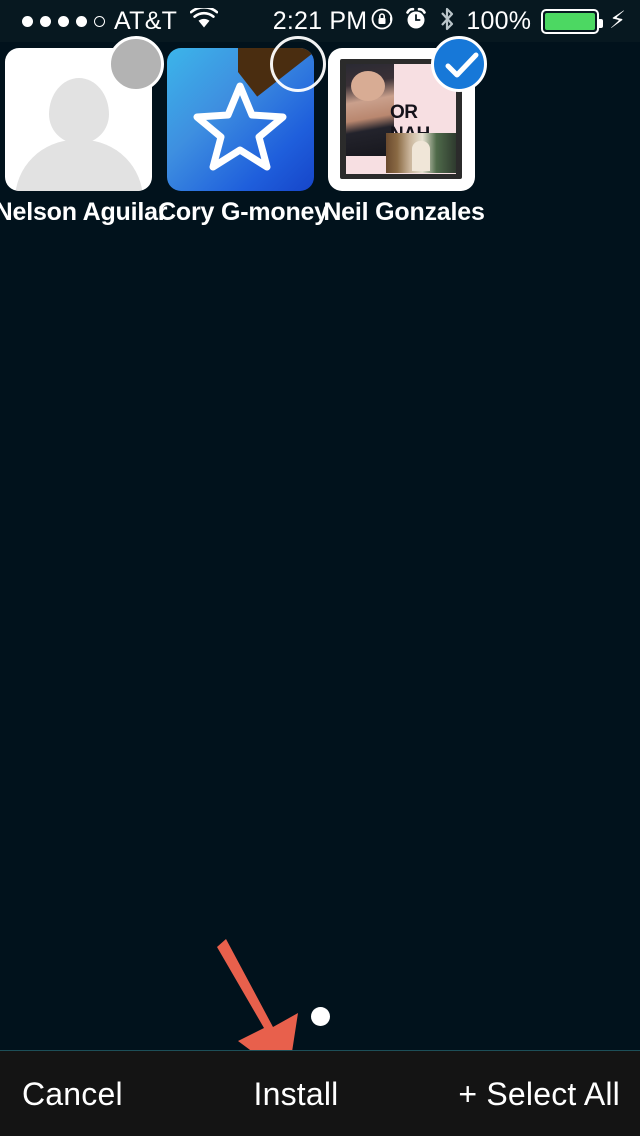  What do you see at coordinates (243, 212) in the screenshot?
I see `contact-name-label: Cory G-money` at bounding box center [243, 212].